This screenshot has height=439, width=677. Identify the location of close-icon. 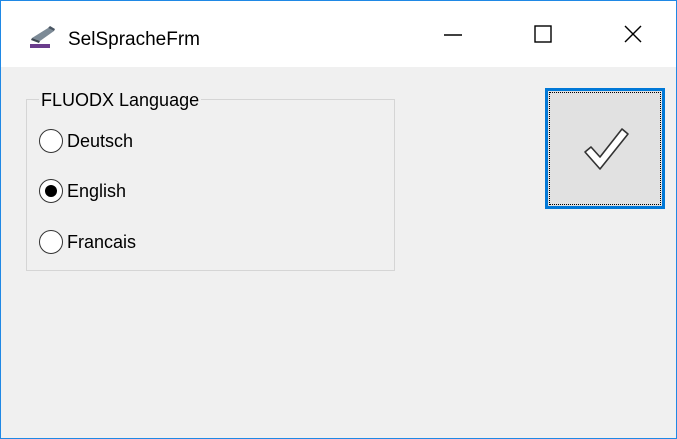
(633, 34).